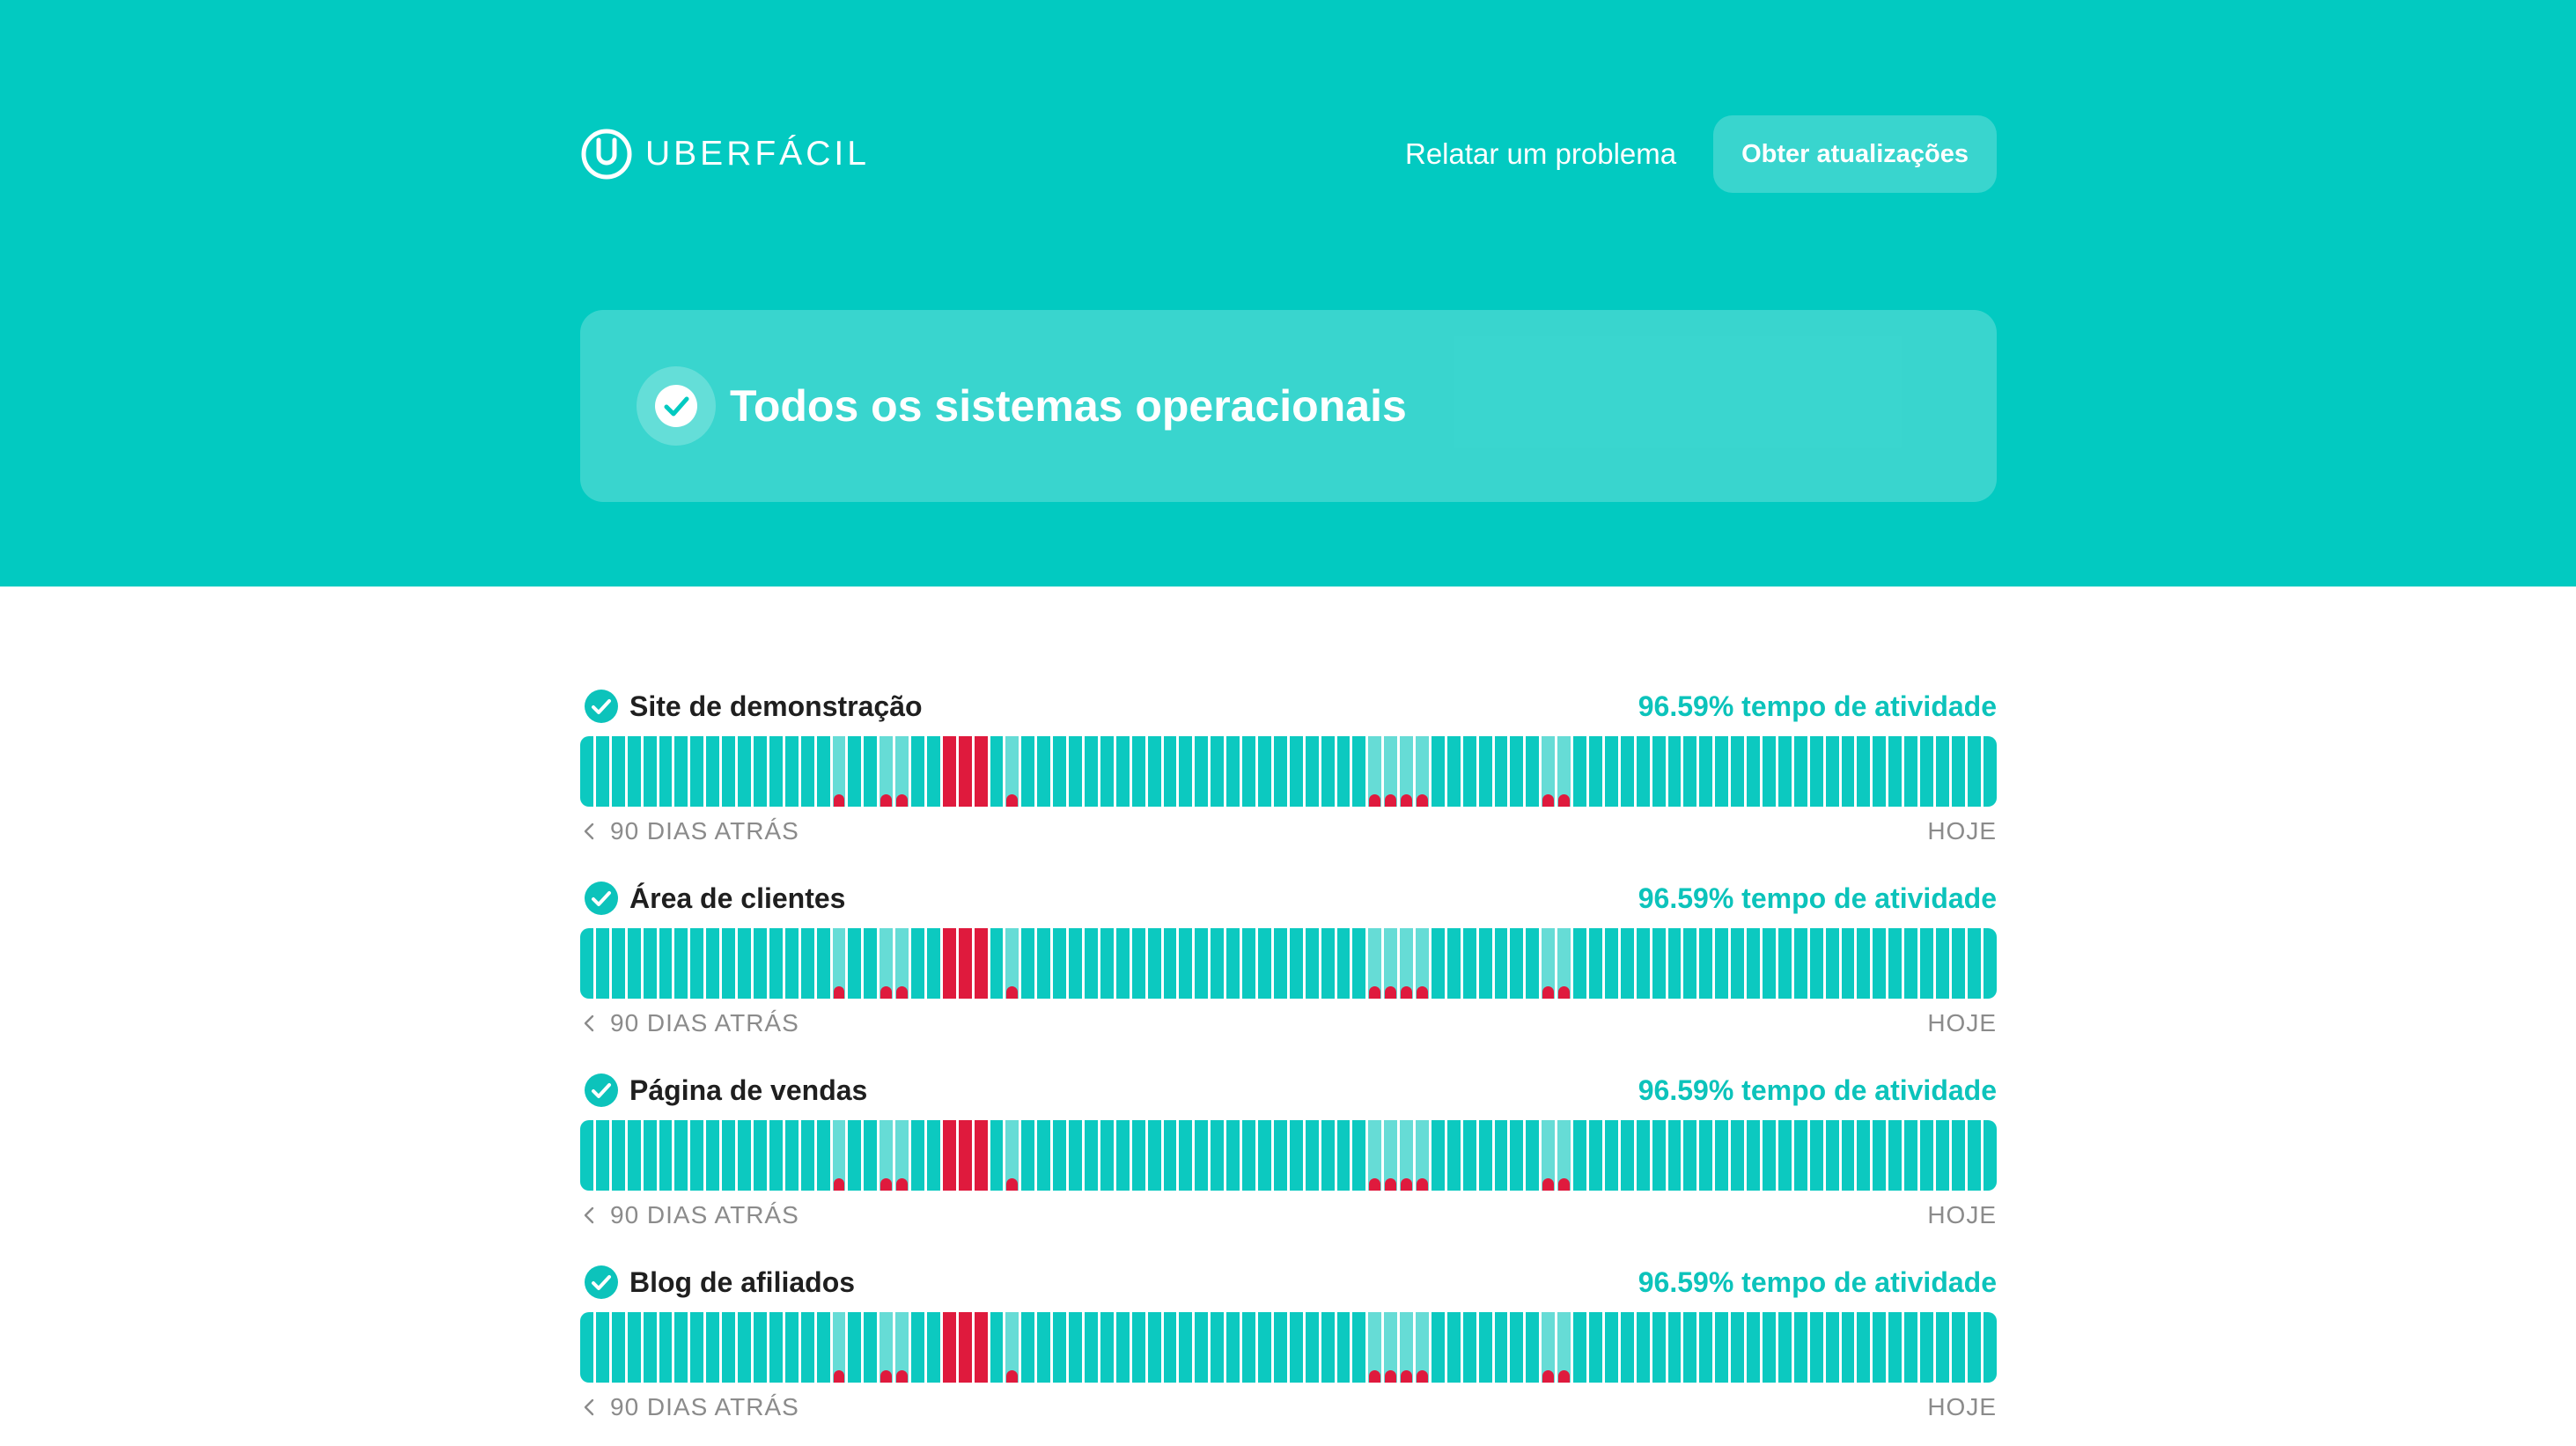 Image resolution: width=2576 pixels, height=1446 pixels. Describe the element at coordinates (725, 154) in the screenshot. I see `brand-logo: UBERFÁCIL` at that location.